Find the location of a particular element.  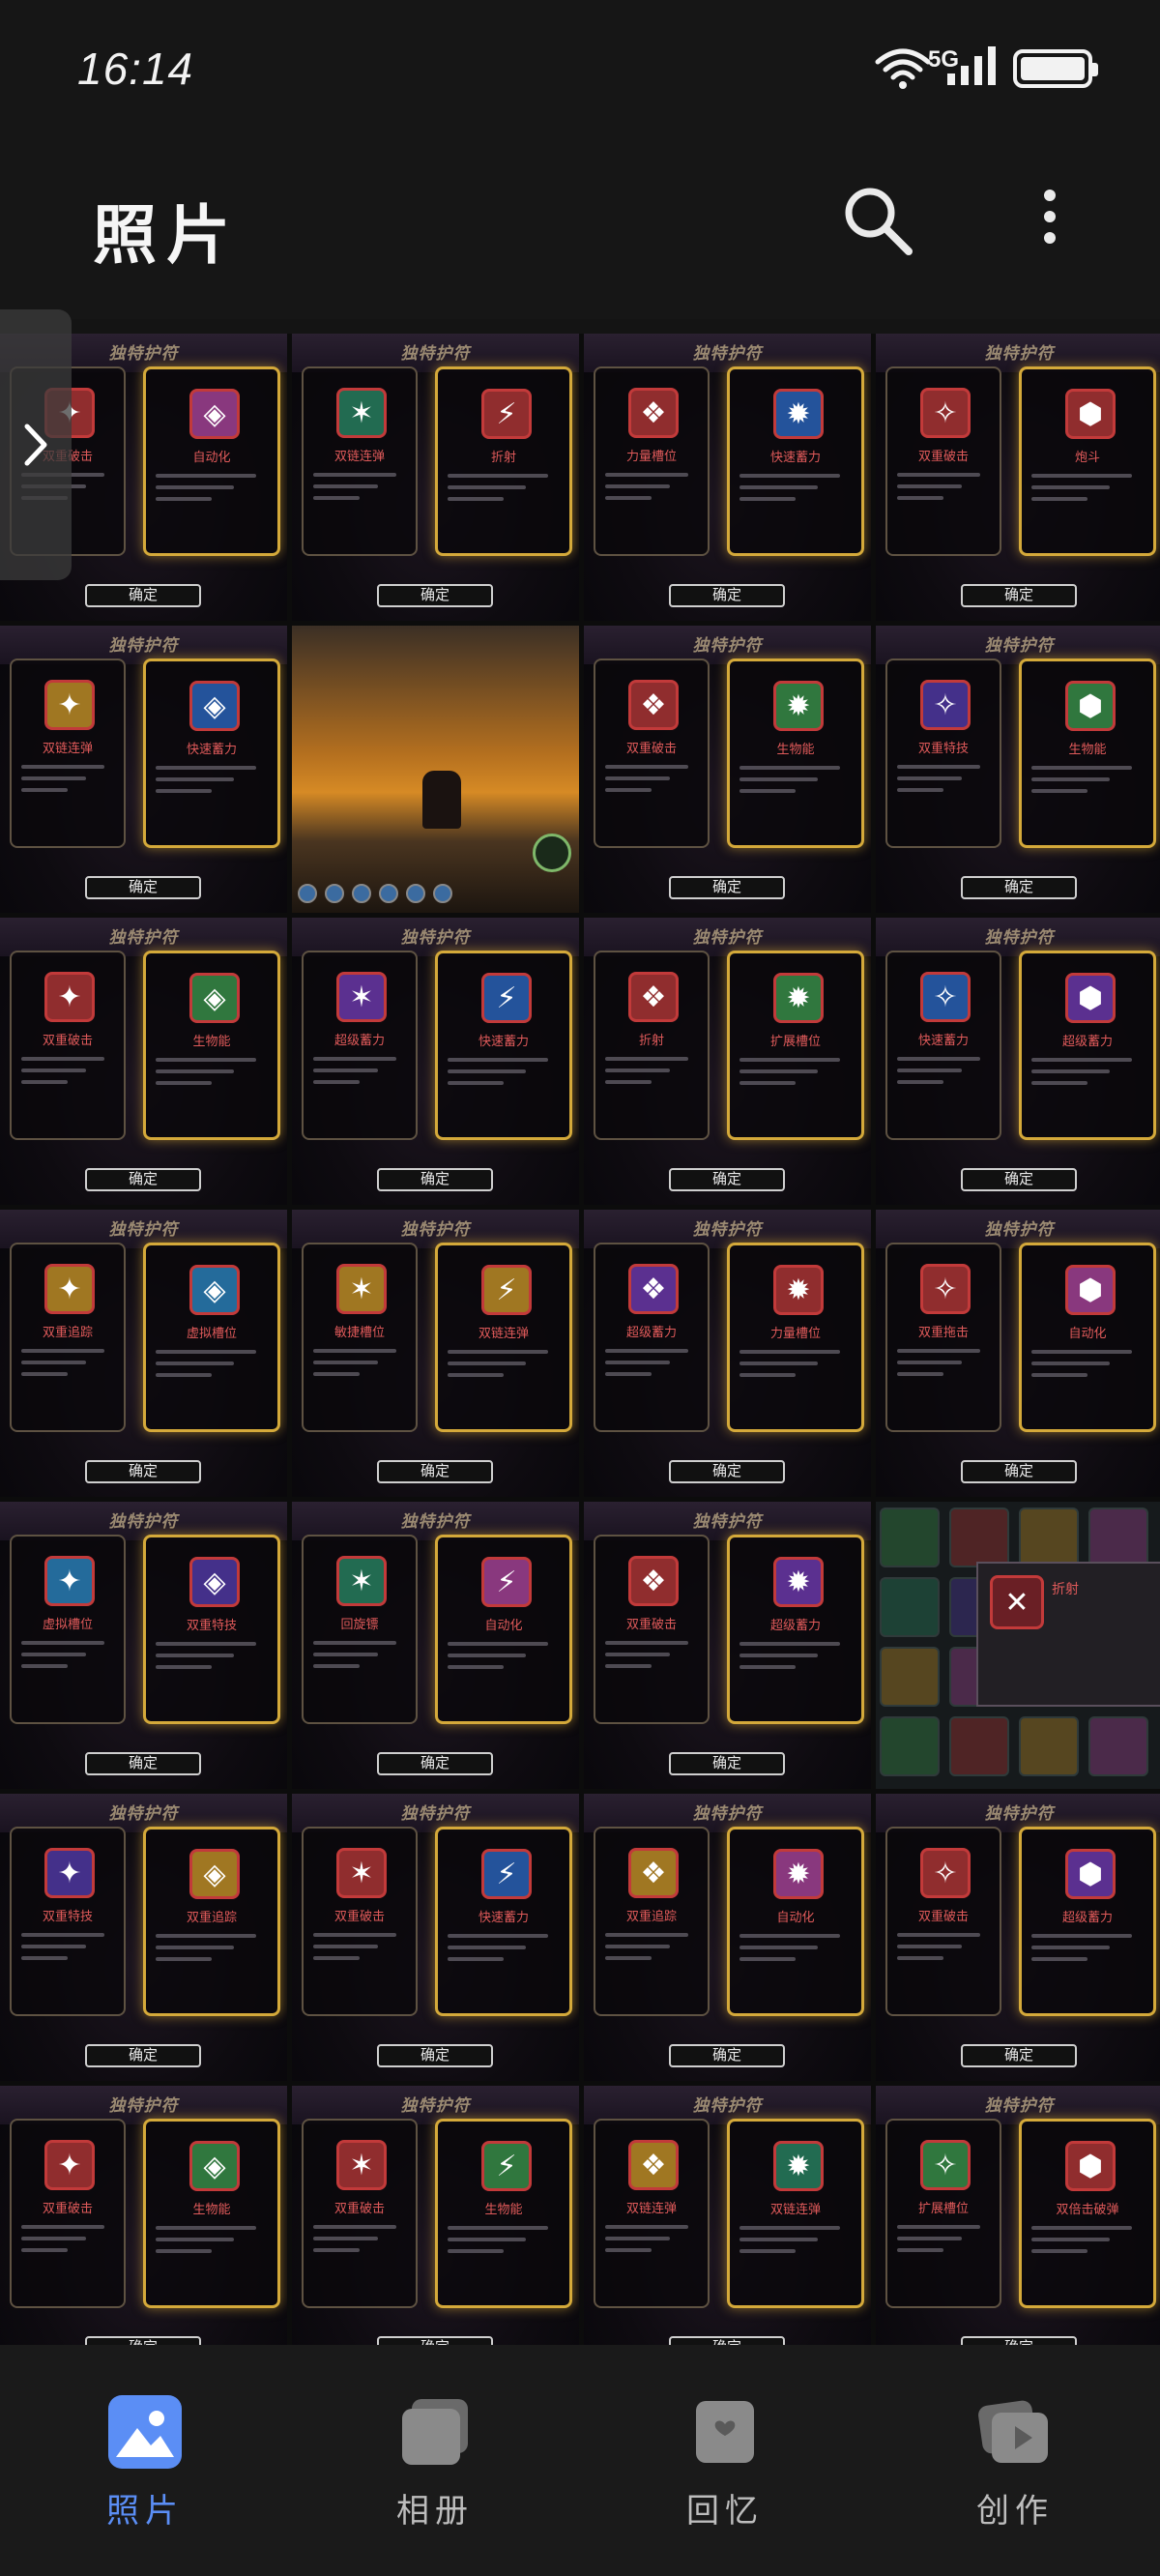

search-button is located at coordinates (878, 220).